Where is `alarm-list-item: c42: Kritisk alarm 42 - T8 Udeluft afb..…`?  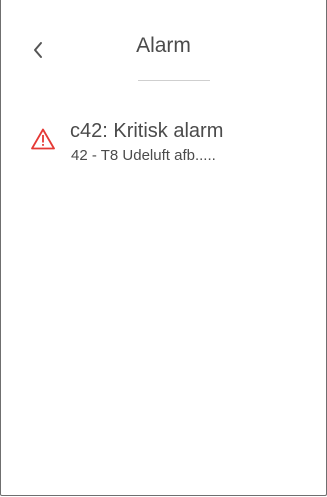
alarm-list-item: c42: Kritisk alarm 42 - T8 Udeluft afb..… is located at coordinates (171, 148).